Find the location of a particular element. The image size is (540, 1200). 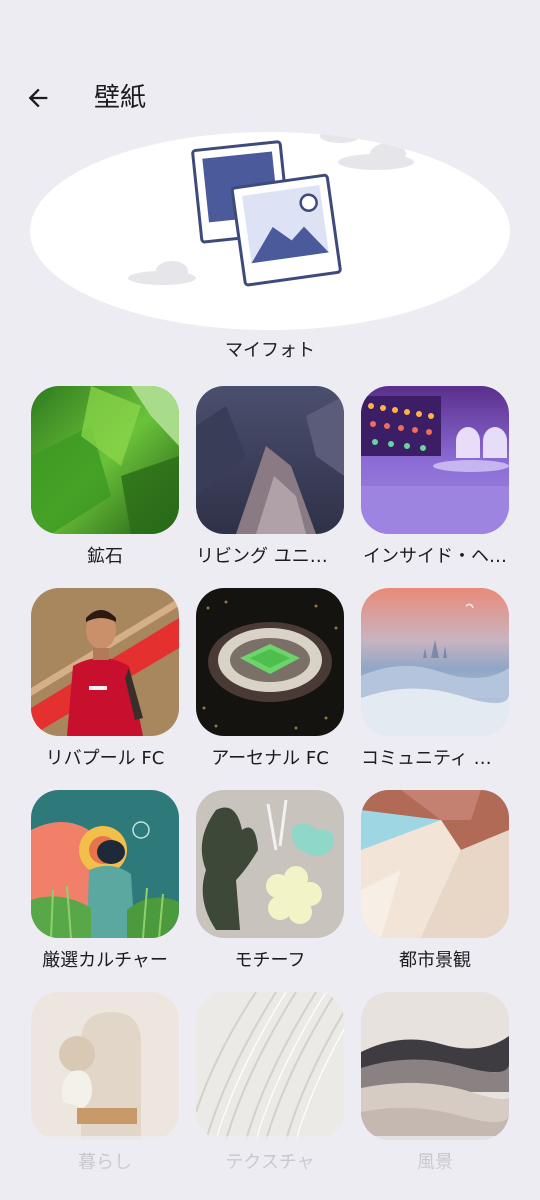

photo-stack-icon is located at coordinates (266, 213).